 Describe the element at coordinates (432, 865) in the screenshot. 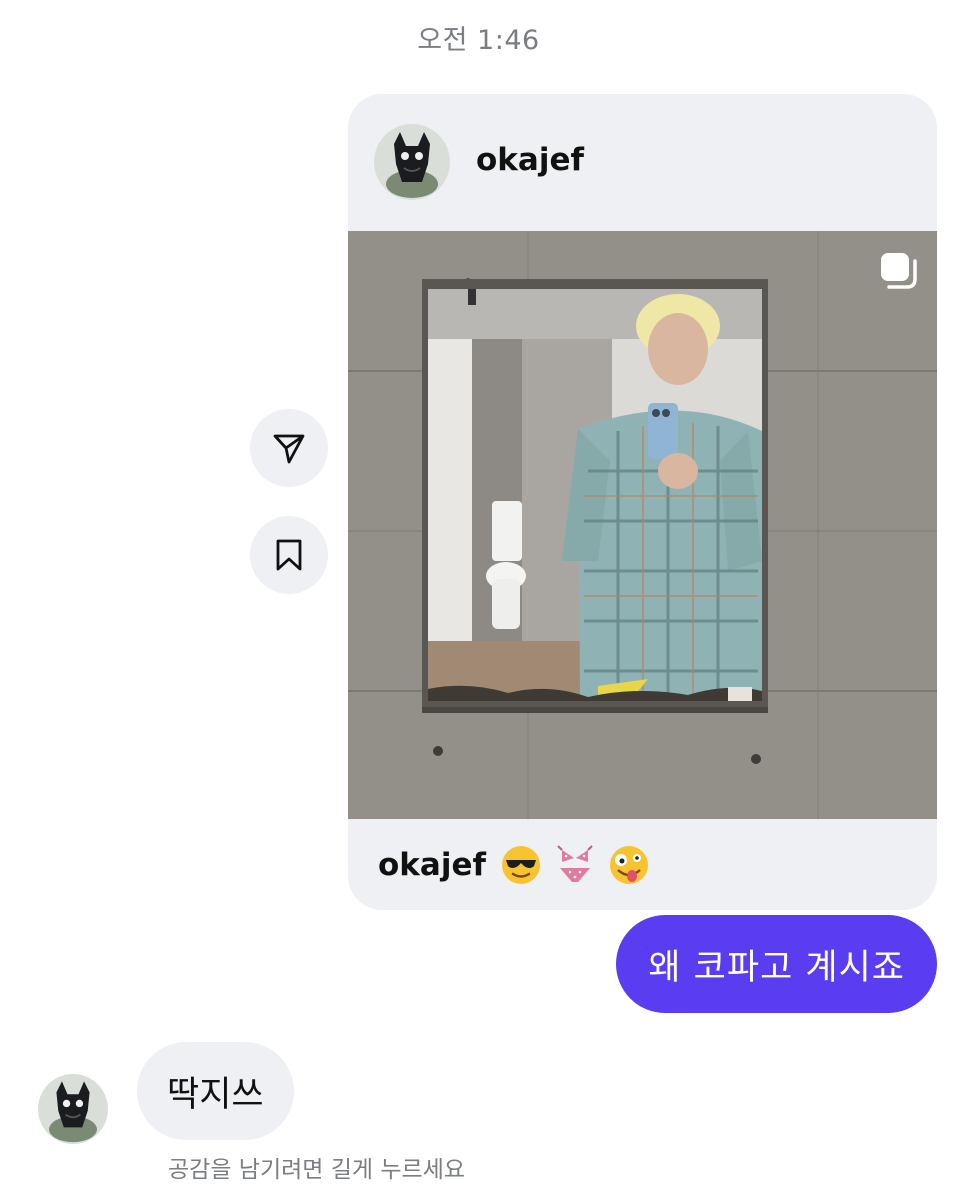

I see `caption-username: okajef` at that location.